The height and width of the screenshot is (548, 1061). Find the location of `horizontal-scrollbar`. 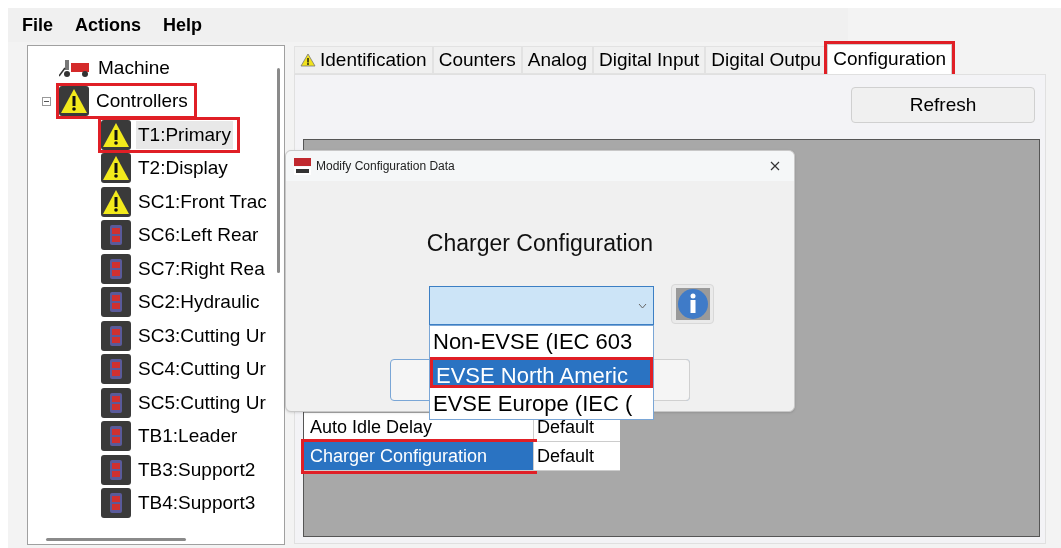

horizontal-scrollbar is located at coordinates (116, 539).